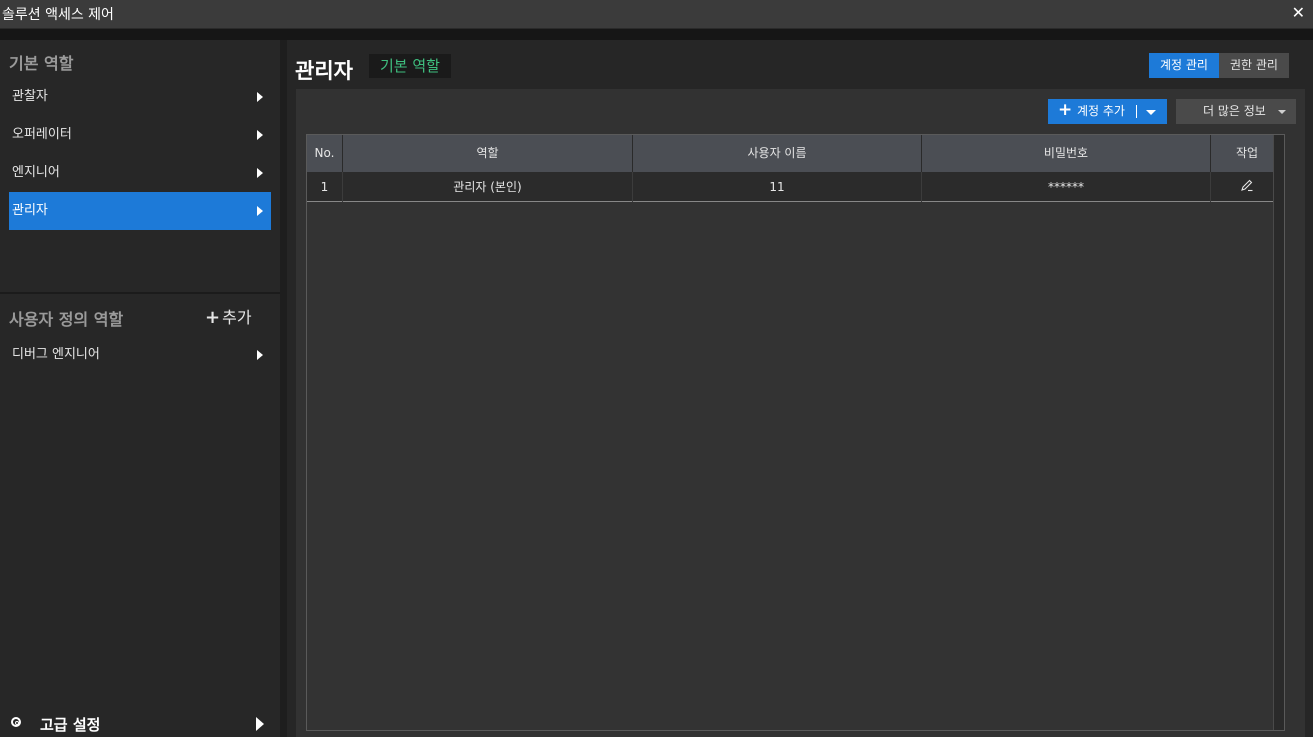 The image size is (1313, 737). I want to click on more-info-label: 더 많은 정보, so click(1234, 111).